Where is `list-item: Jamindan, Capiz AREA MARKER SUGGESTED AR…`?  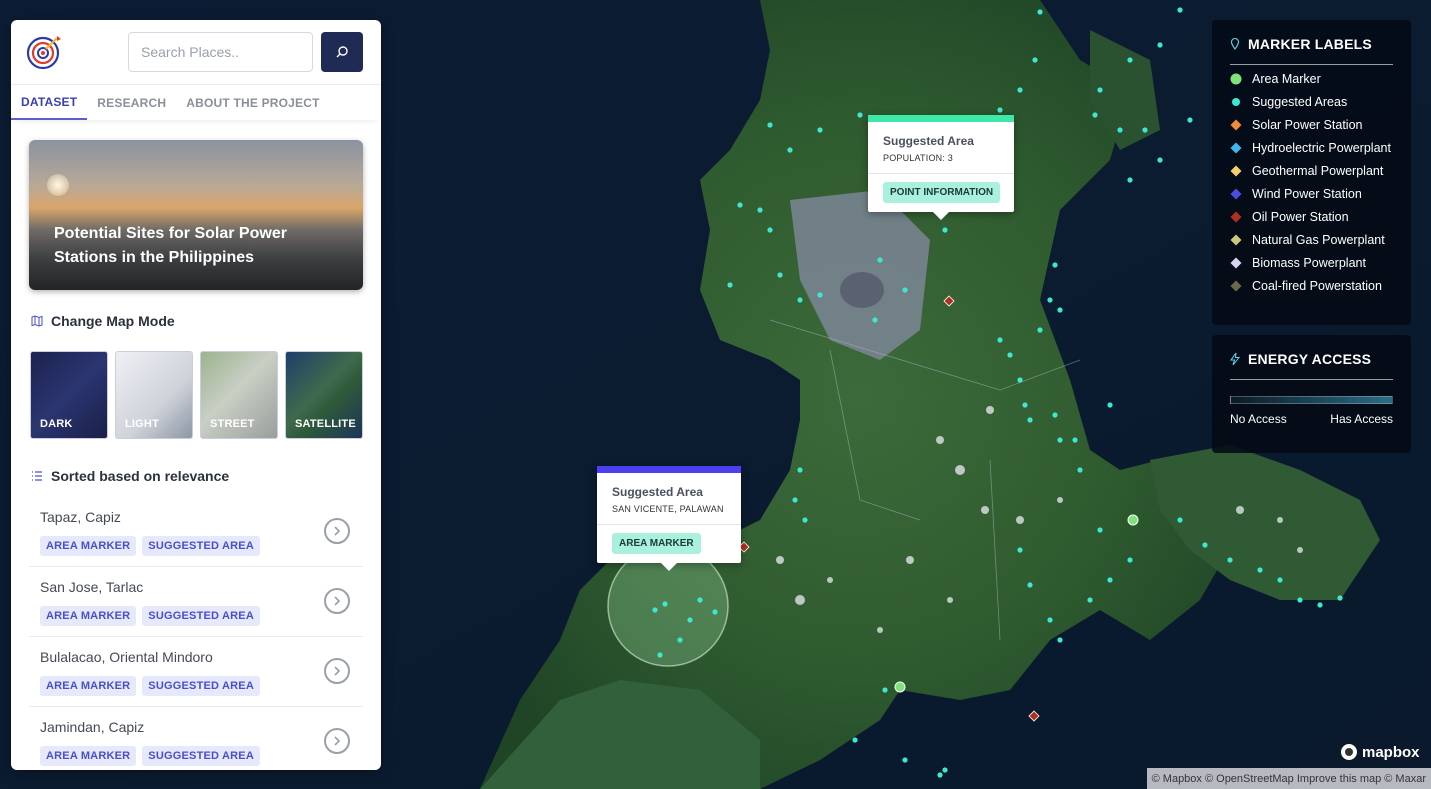 list-item: Jamindan, Capiz AREA MARKER SUGGESTED AR… is located at coordinates (196, 738).